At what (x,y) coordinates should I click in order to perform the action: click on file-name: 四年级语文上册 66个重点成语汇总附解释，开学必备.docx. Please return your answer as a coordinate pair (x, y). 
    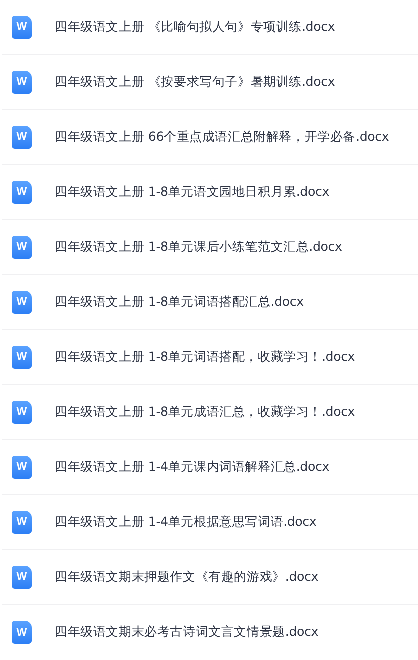
    Looking at the image, I should click on (222, 137).